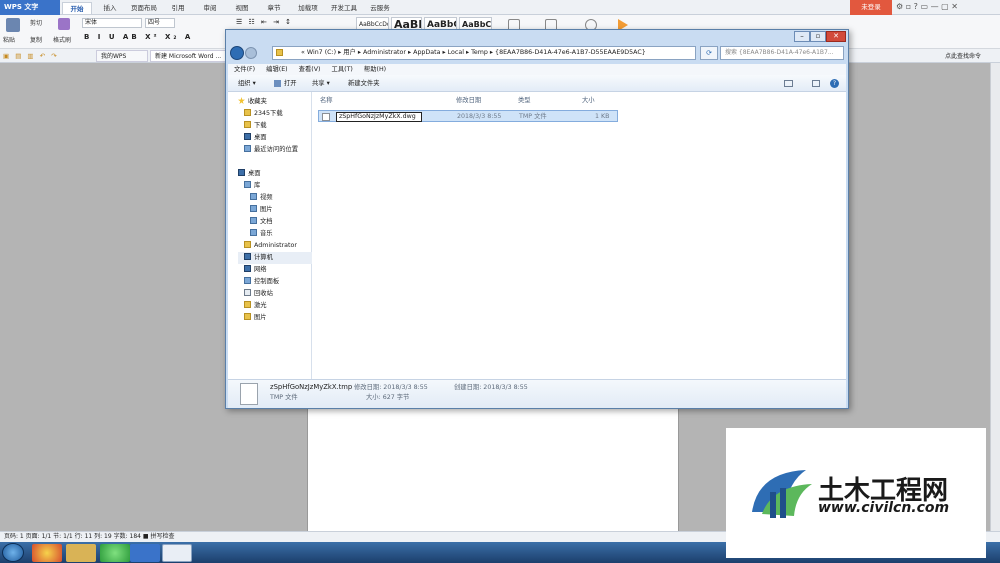 The height and width of the screenshot is (563, 1000). Describe the element at coordinates (709, 53) in the screenshot. I see `refresh-icon: ⟳` at that location.